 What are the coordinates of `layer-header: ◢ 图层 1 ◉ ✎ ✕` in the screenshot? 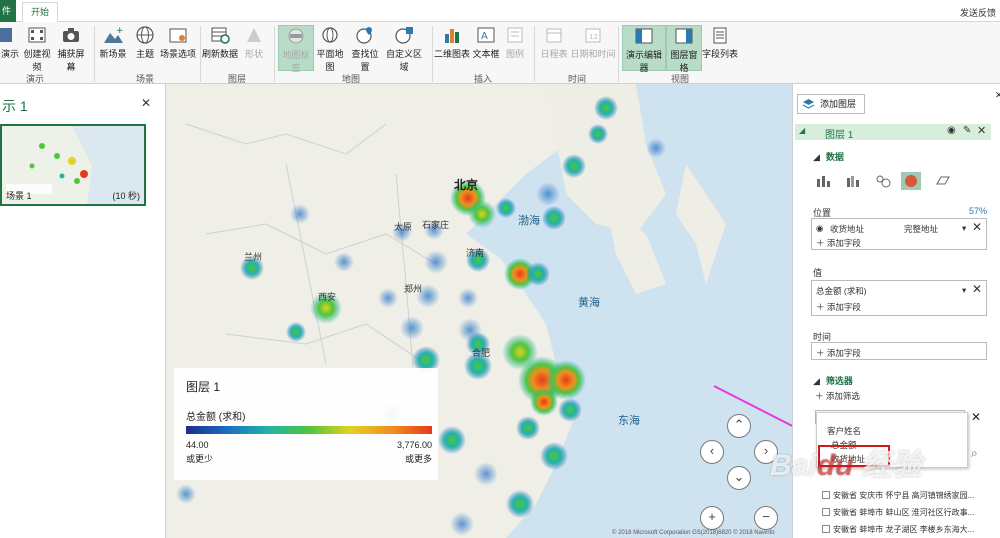 It's located at (893, 132).